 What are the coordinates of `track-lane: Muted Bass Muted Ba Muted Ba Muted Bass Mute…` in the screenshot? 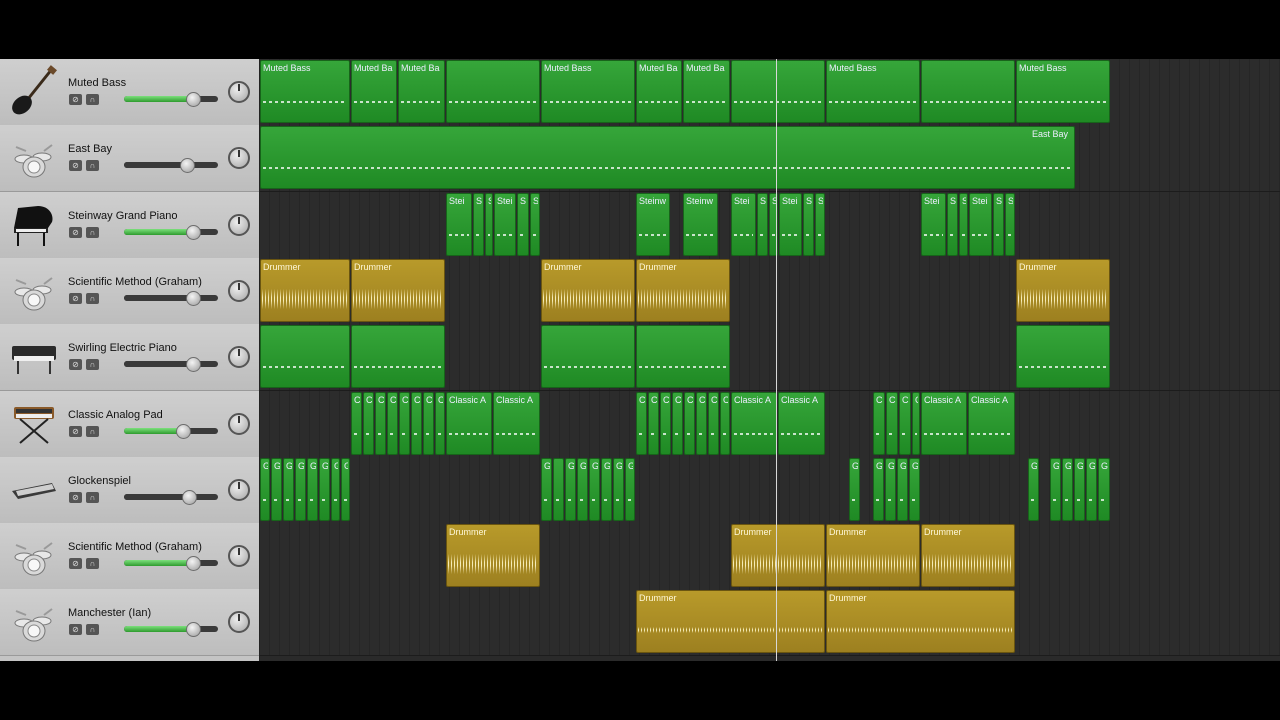 It's located at (770, 92).